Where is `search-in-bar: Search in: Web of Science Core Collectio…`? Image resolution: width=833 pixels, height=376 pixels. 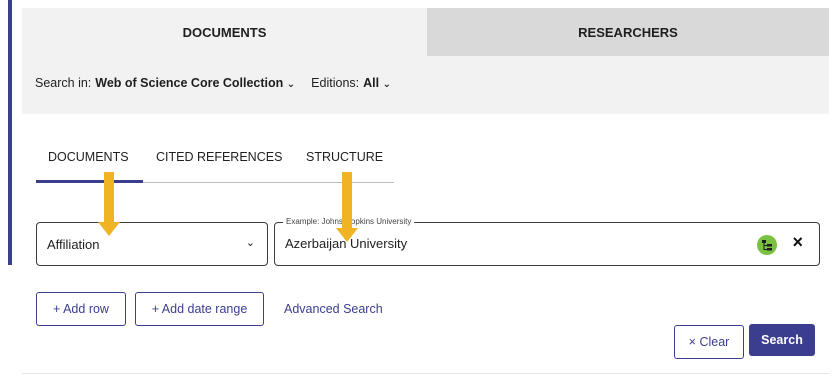
search-in-bar: Search in: Web of Science Core Collectio… is located at coordinates (425, 85).